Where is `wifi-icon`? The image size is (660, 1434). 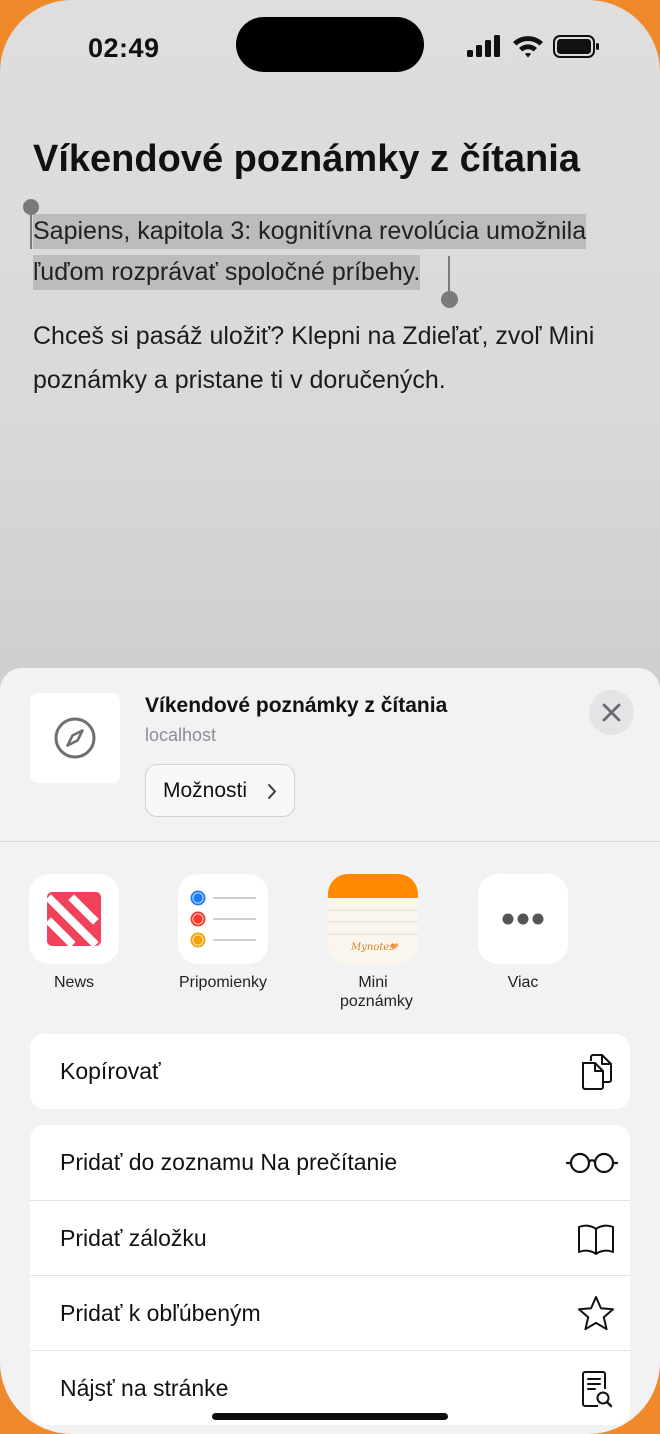 wifi-icon is located at coordinates (528, 47).